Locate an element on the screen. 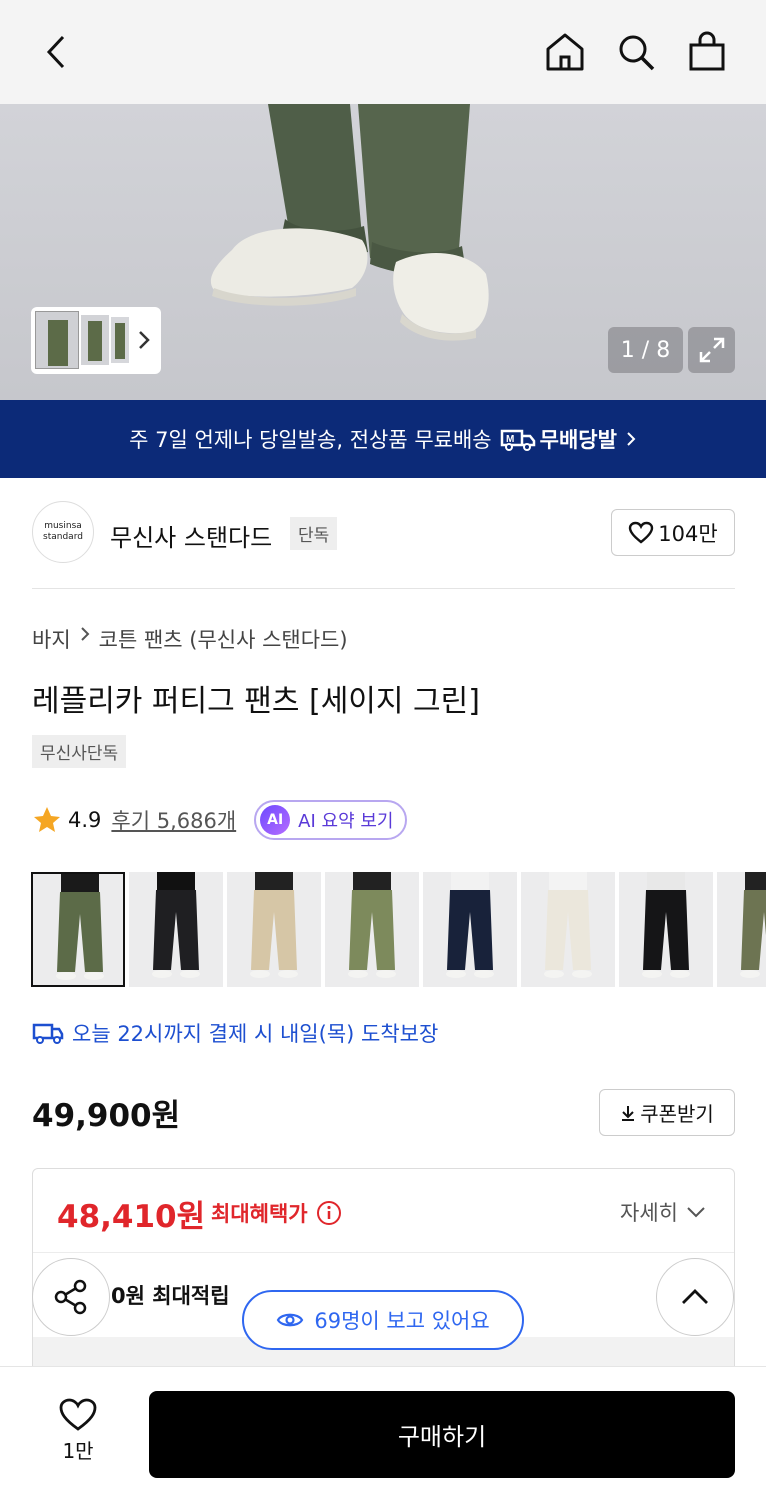 This screenshot has width=766, height=1500. delivery-text: 오늘 22시까지 결제 시 내일(목) 도착보장 is located at coordinates (255, 1034).